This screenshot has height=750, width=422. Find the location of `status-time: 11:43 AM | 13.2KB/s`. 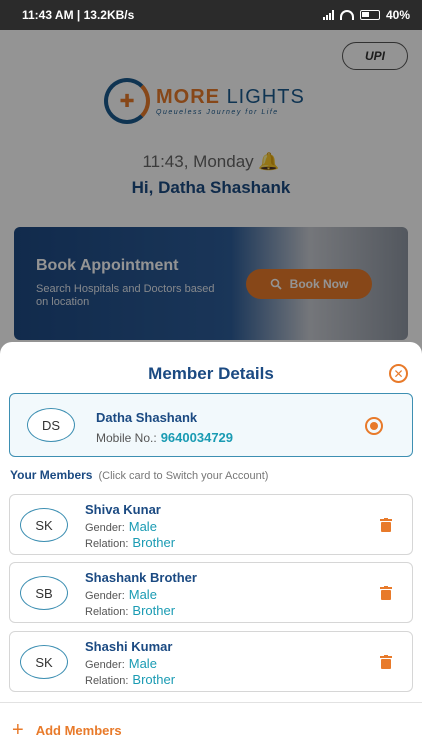

status-time: 11:43 AM | 13.2KB/s is located at coordinates (78, 15).